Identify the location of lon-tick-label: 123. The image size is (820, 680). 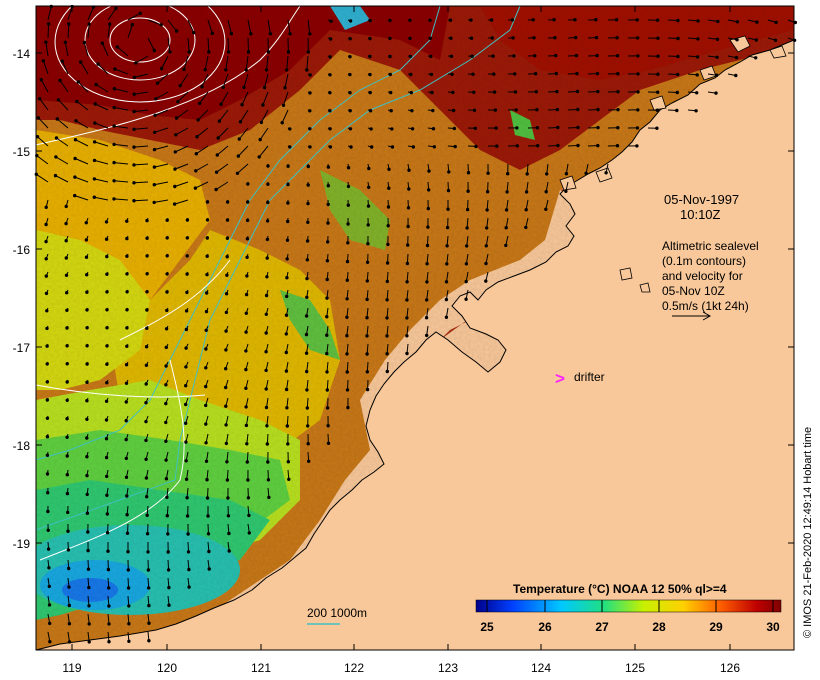
(448, 668).